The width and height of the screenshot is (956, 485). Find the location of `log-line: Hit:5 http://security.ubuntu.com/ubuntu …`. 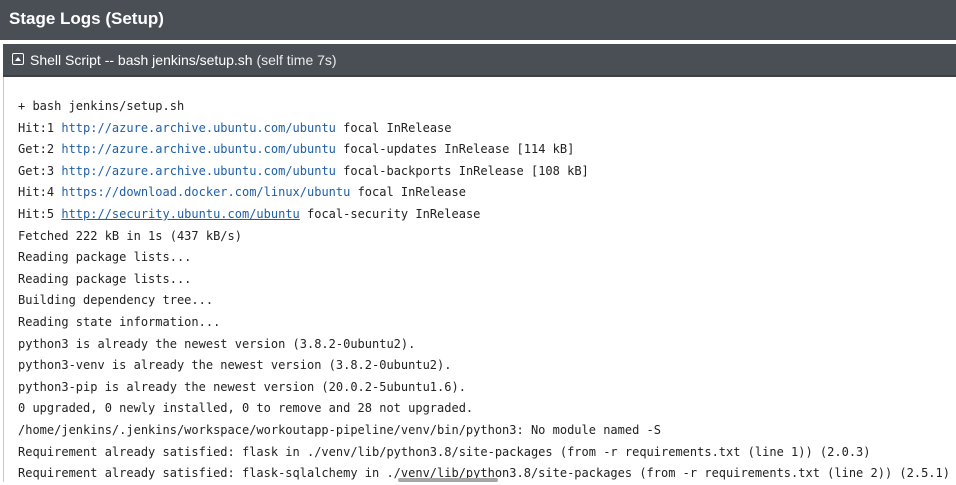

log-line: Hit:5 http://security.ubuntu.com/ubuntu … is located at coordinates (484, 215).